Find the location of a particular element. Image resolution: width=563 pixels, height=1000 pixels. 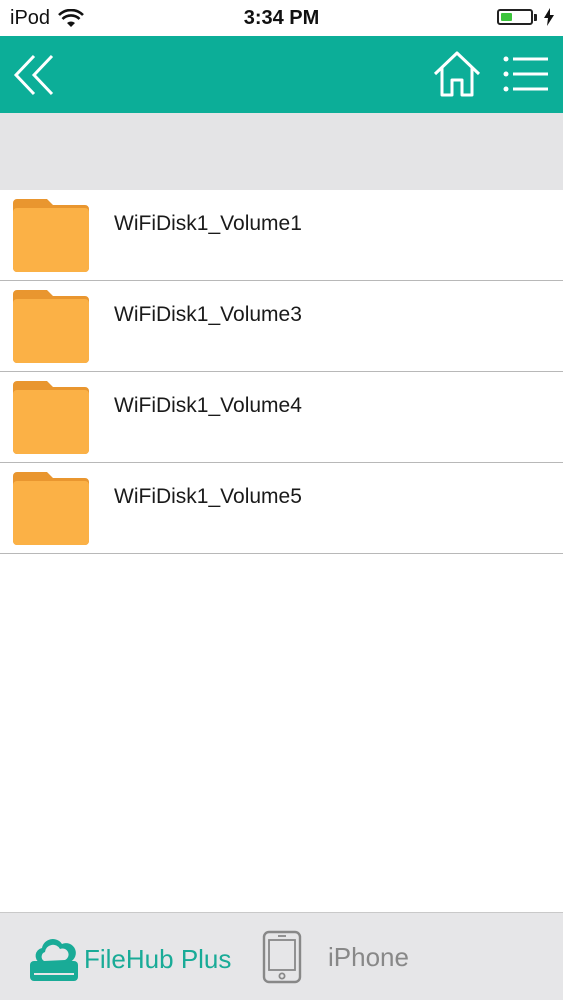

list-item-label: WiFiDisk1_Volume3 is located at coordinates (208, 314).